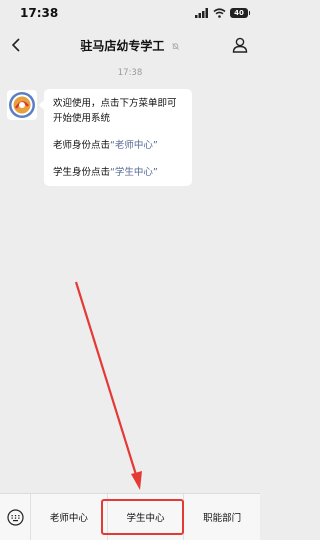 The width and height of the screenshot is (320, 540). I want to click on signal-icon, so click(201, 13).